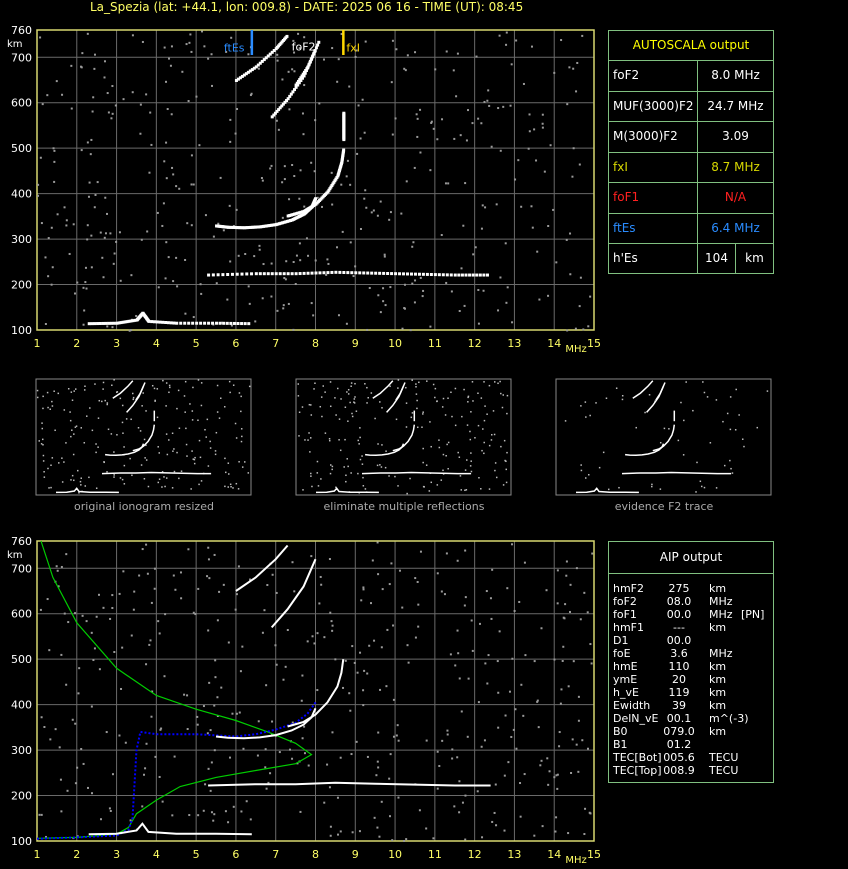  Describe the element at coordinates (620, 744) in the screenshot. I see `aip-cell: B1` at that location.